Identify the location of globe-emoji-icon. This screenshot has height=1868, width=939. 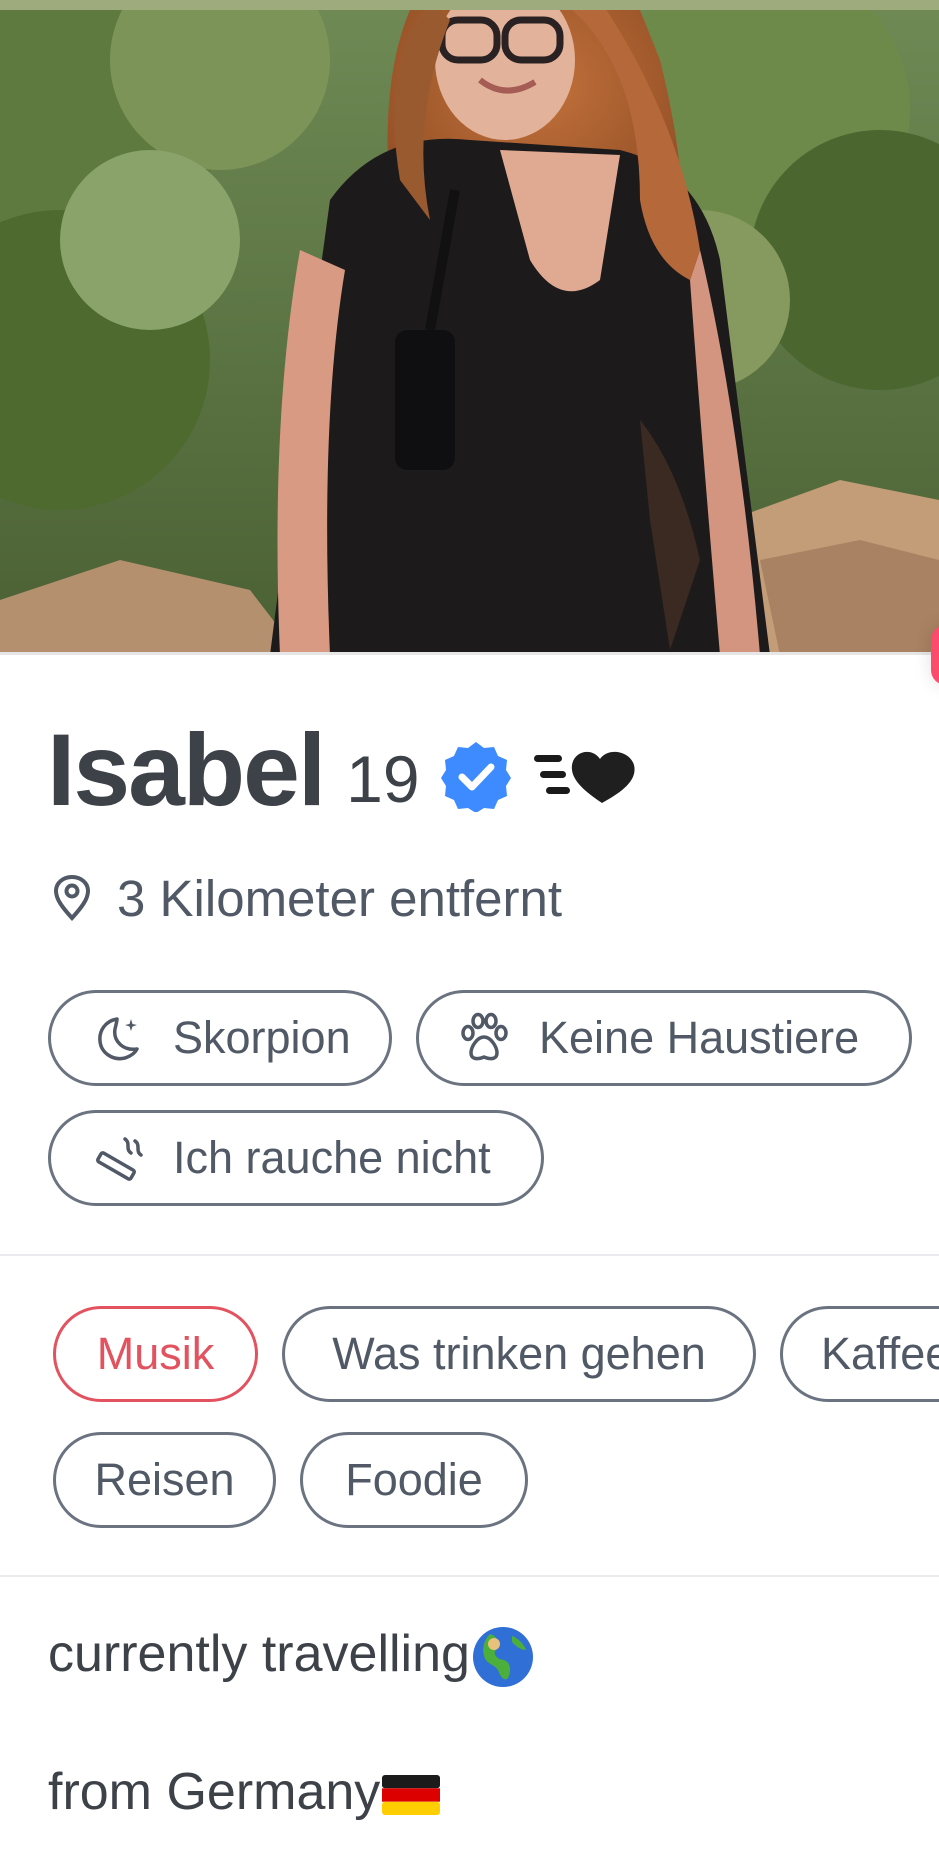
(502, 1657).